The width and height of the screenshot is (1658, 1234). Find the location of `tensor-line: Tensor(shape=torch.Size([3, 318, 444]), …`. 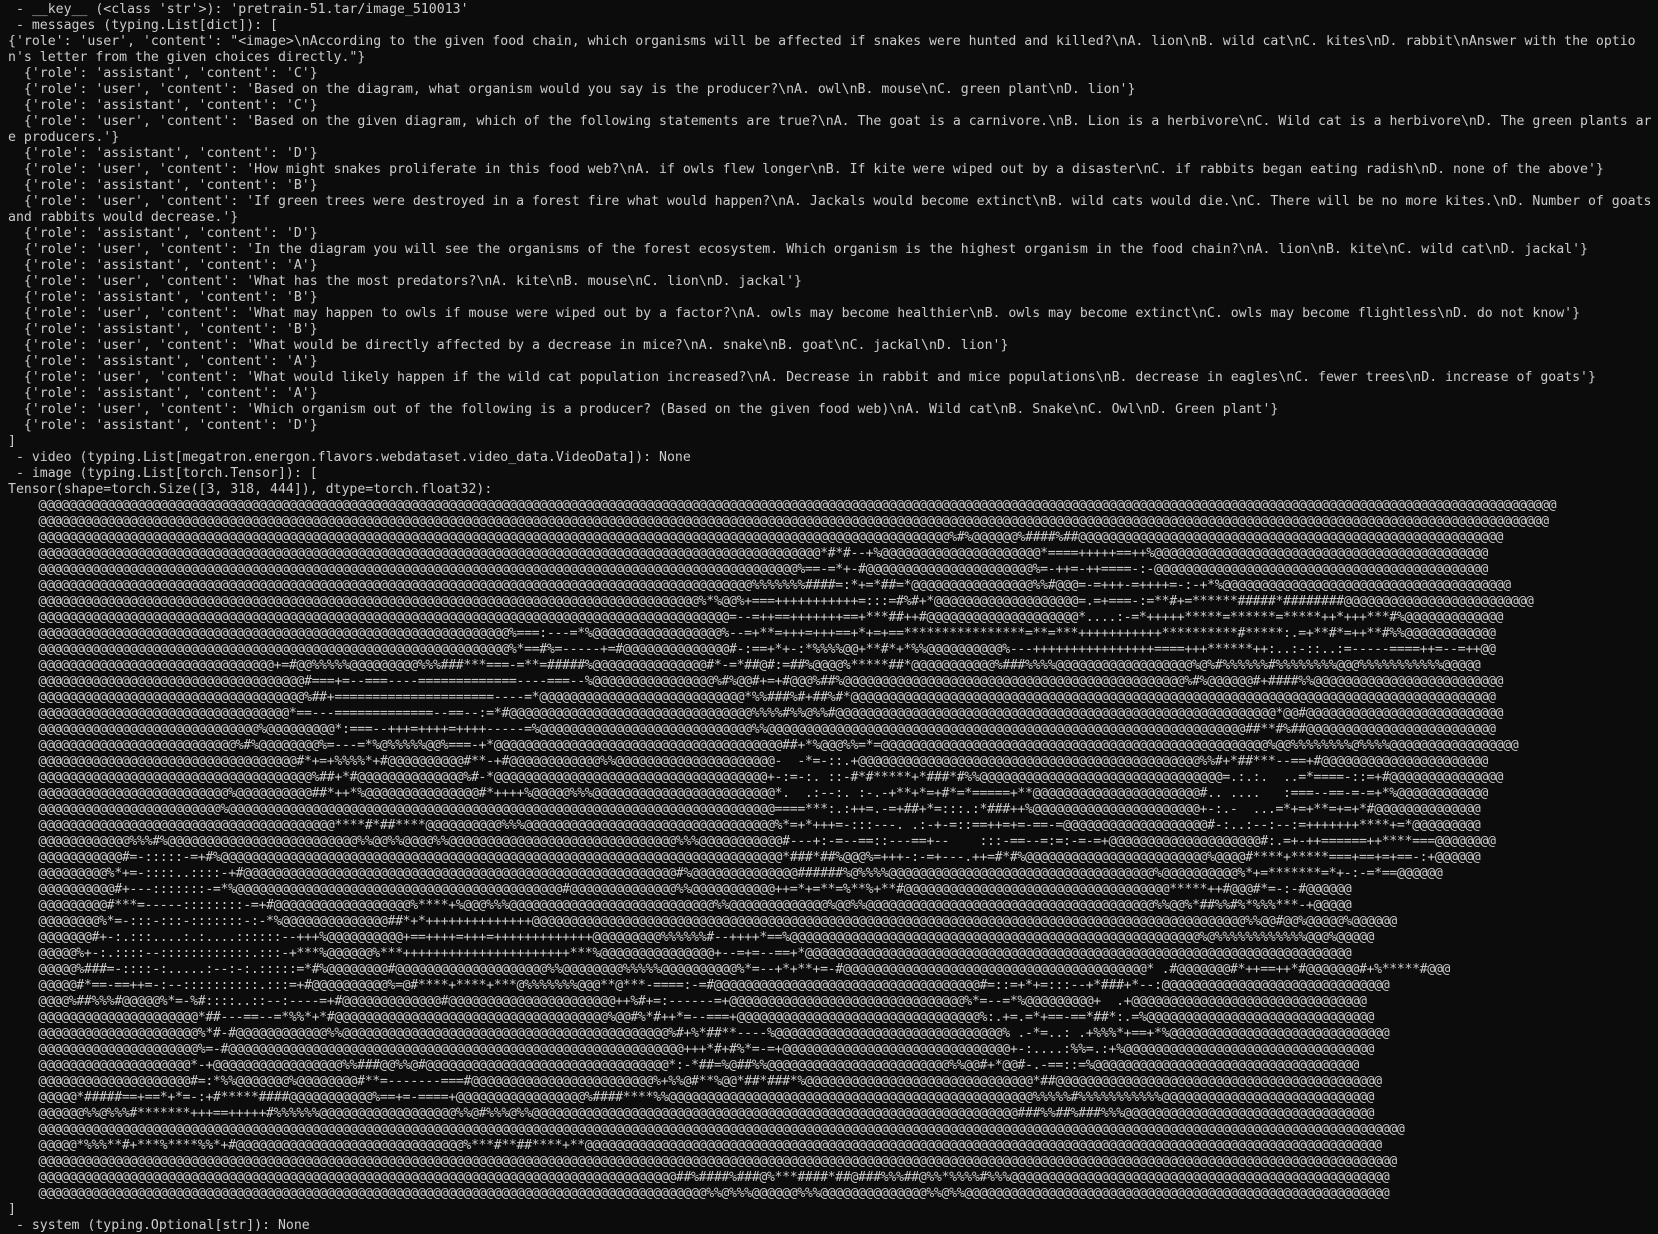

tensor-line: Tensor(shape=torch.Size([3, 318, 444]), … is located at coordinates (250, 489).